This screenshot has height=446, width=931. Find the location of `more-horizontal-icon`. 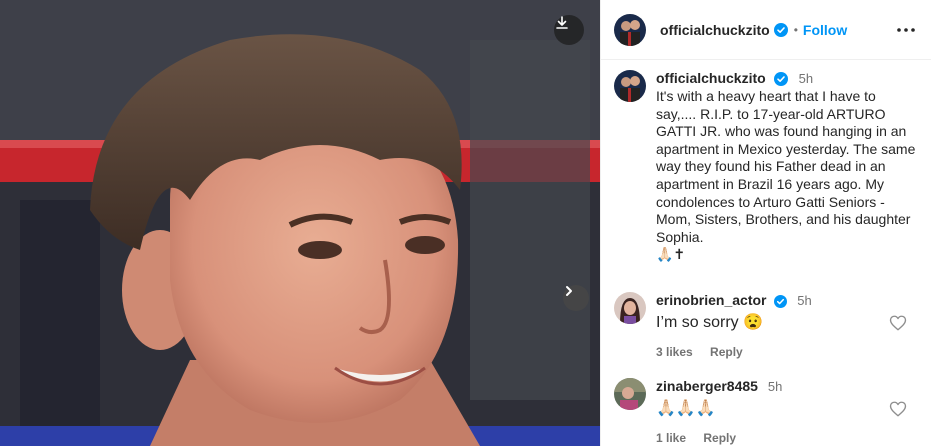

more-horizontal-icon is located at coordinates (906, 30).